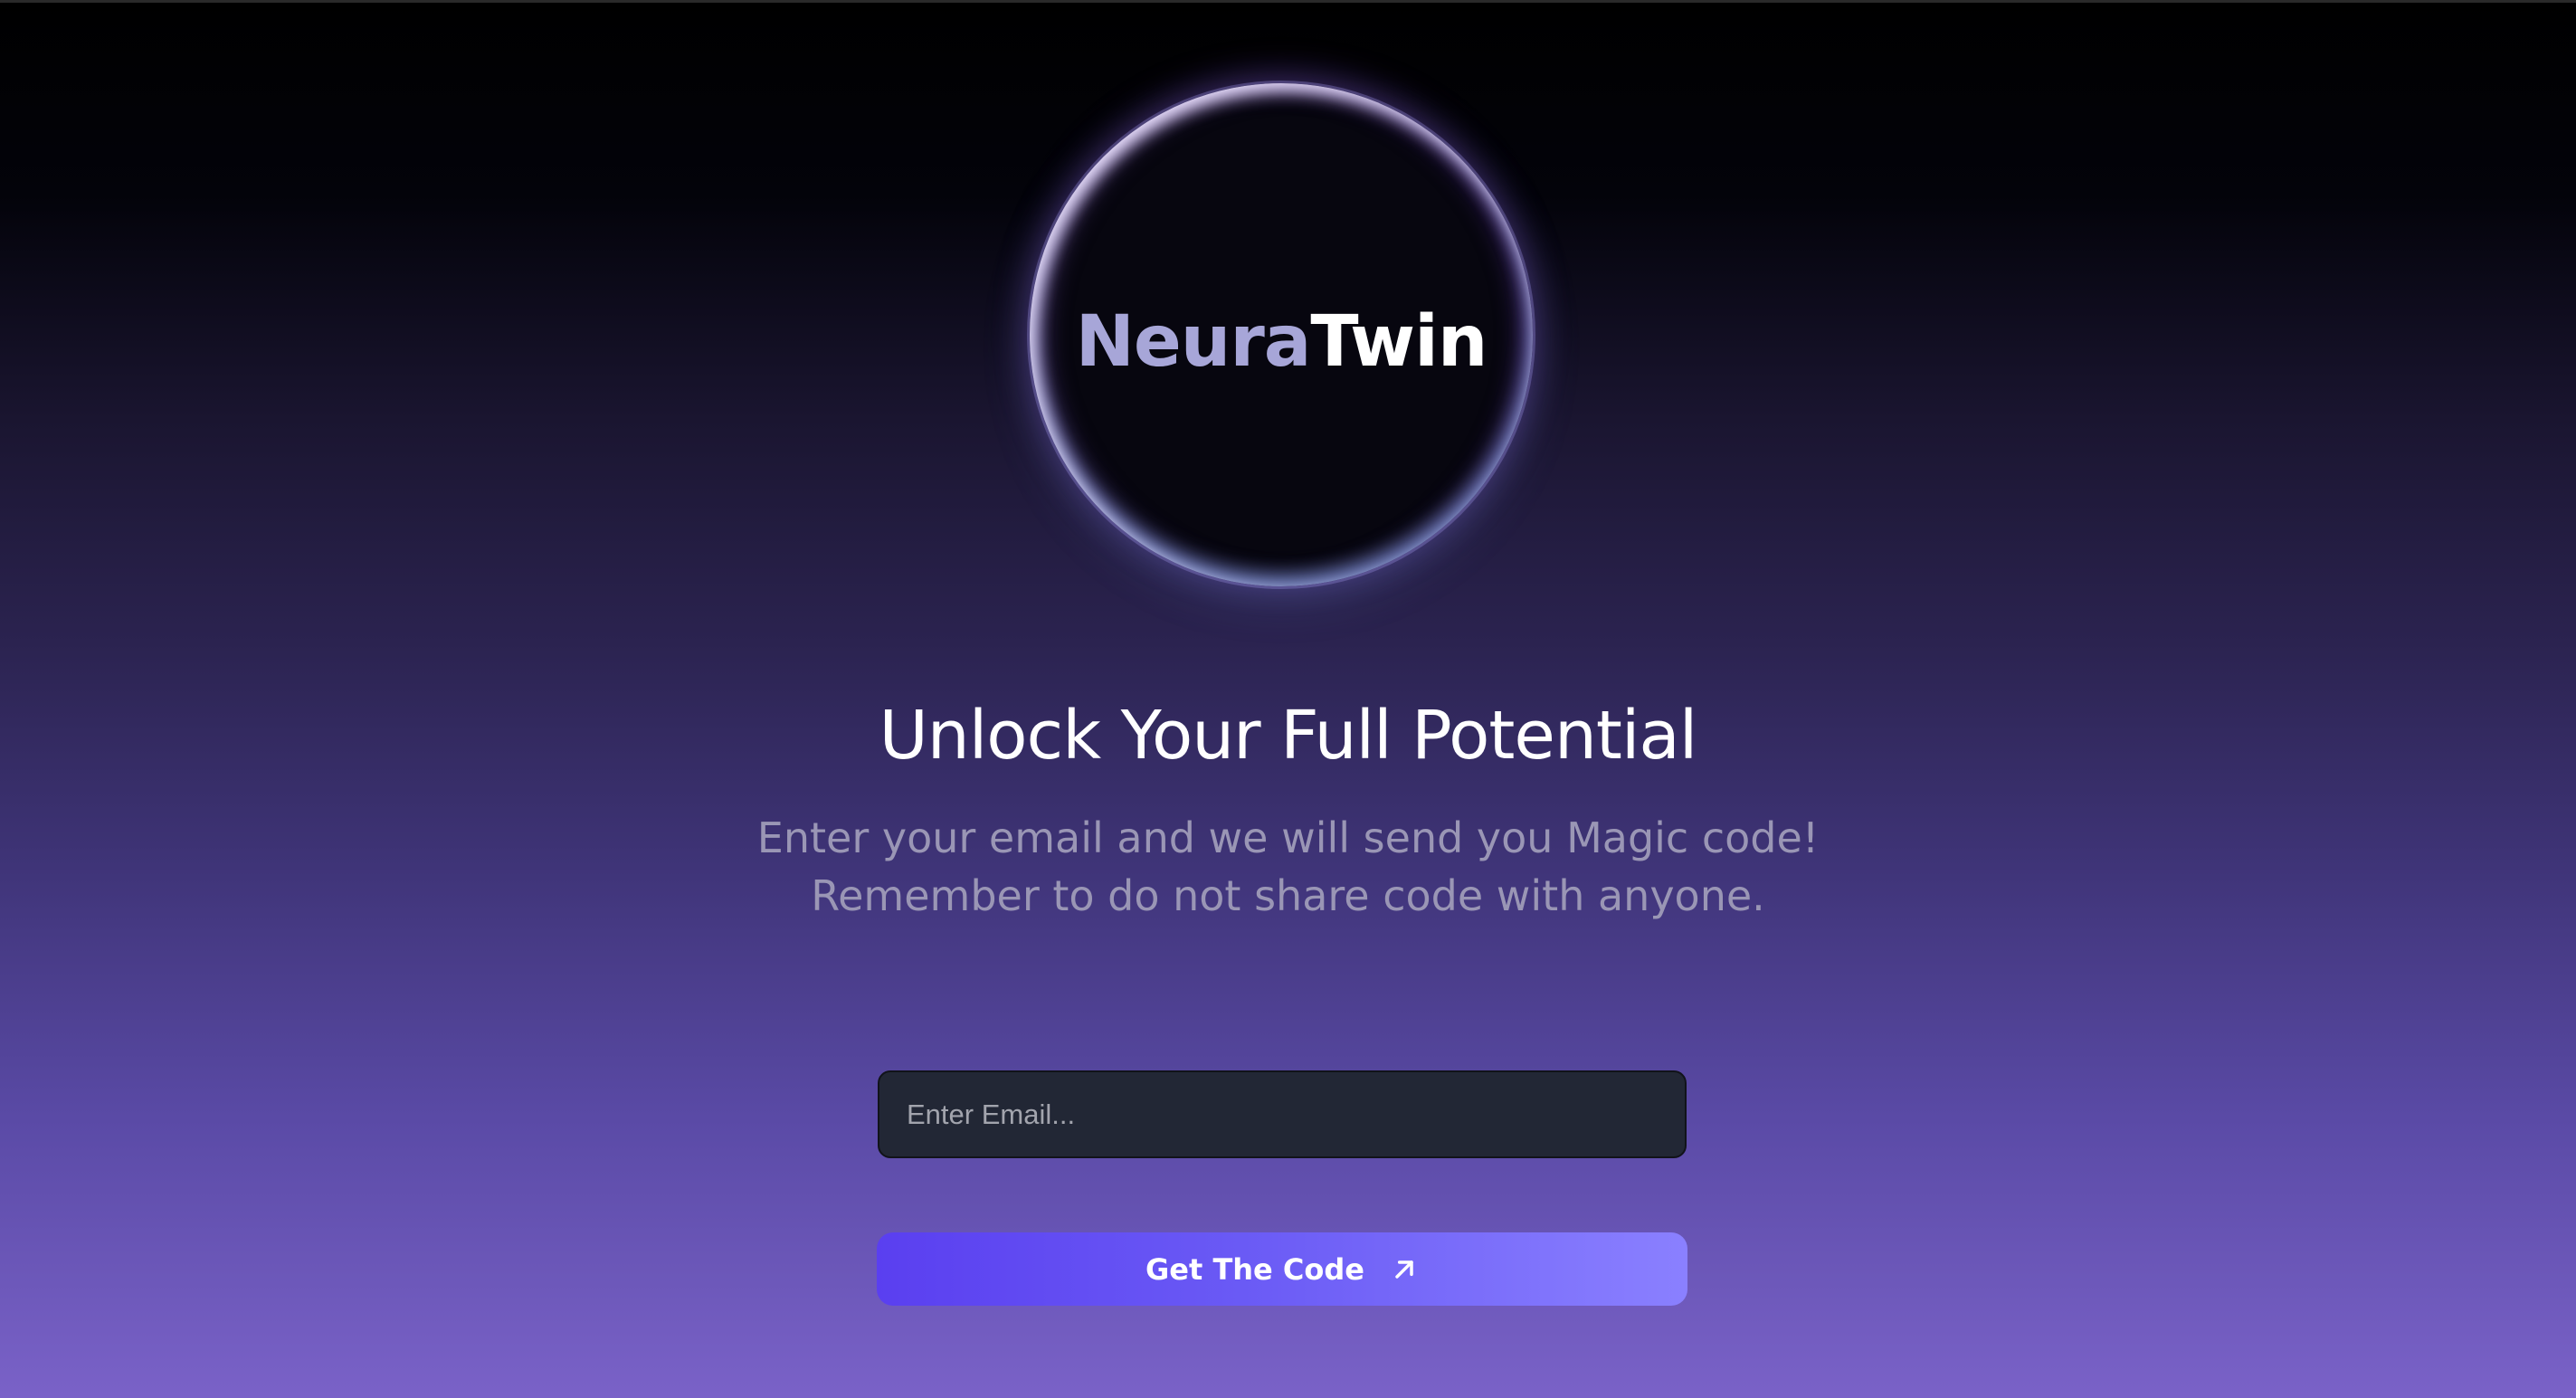 This screenshot has height=1398, width=2576. Describe the element at coordinates (1193, 342) in the screenshot. I see `brand-name-part1: Neura` at that location.